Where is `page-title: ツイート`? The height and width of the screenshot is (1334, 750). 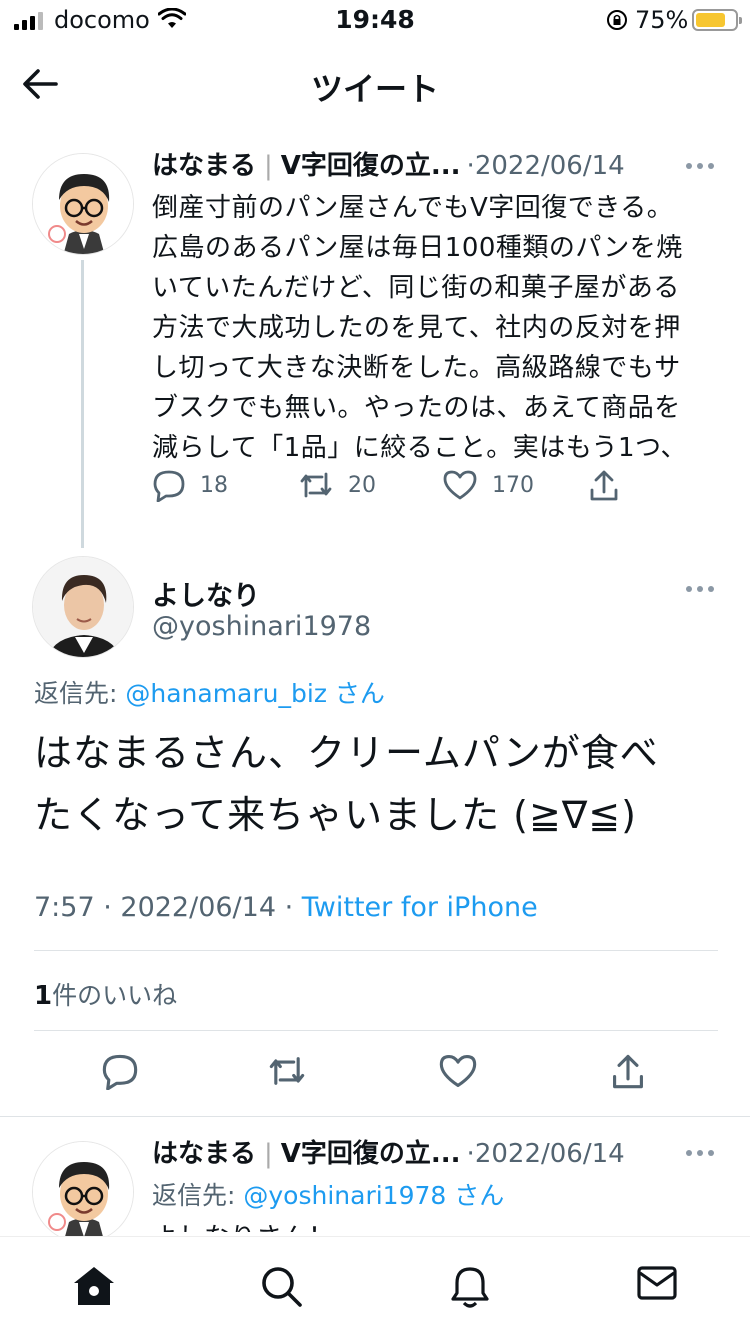 page-title: ツイート is located at coordinates (374, 89).